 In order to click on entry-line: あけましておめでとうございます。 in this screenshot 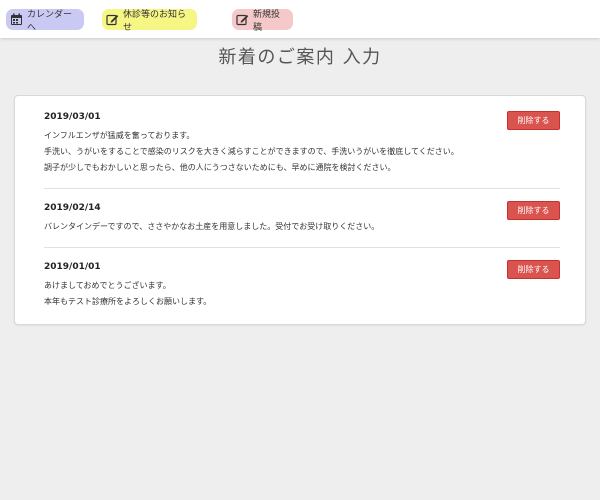, I will do `click(107, 285)`.